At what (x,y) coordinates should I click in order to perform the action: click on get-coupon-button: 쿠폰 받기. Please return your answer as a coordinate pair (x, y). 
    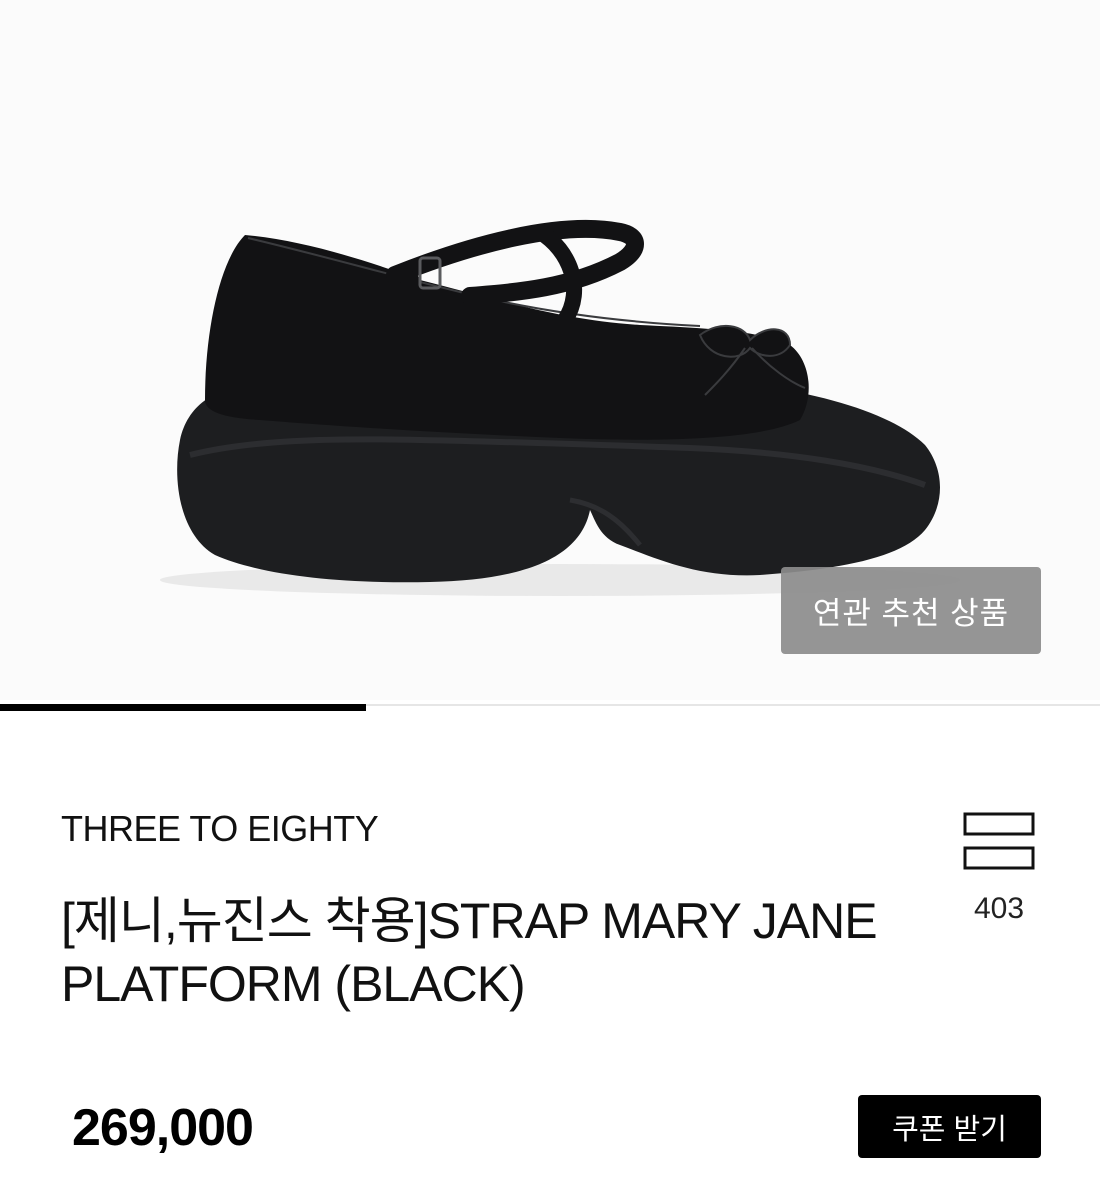
    Looking at the image, I should click on (949, 1126).